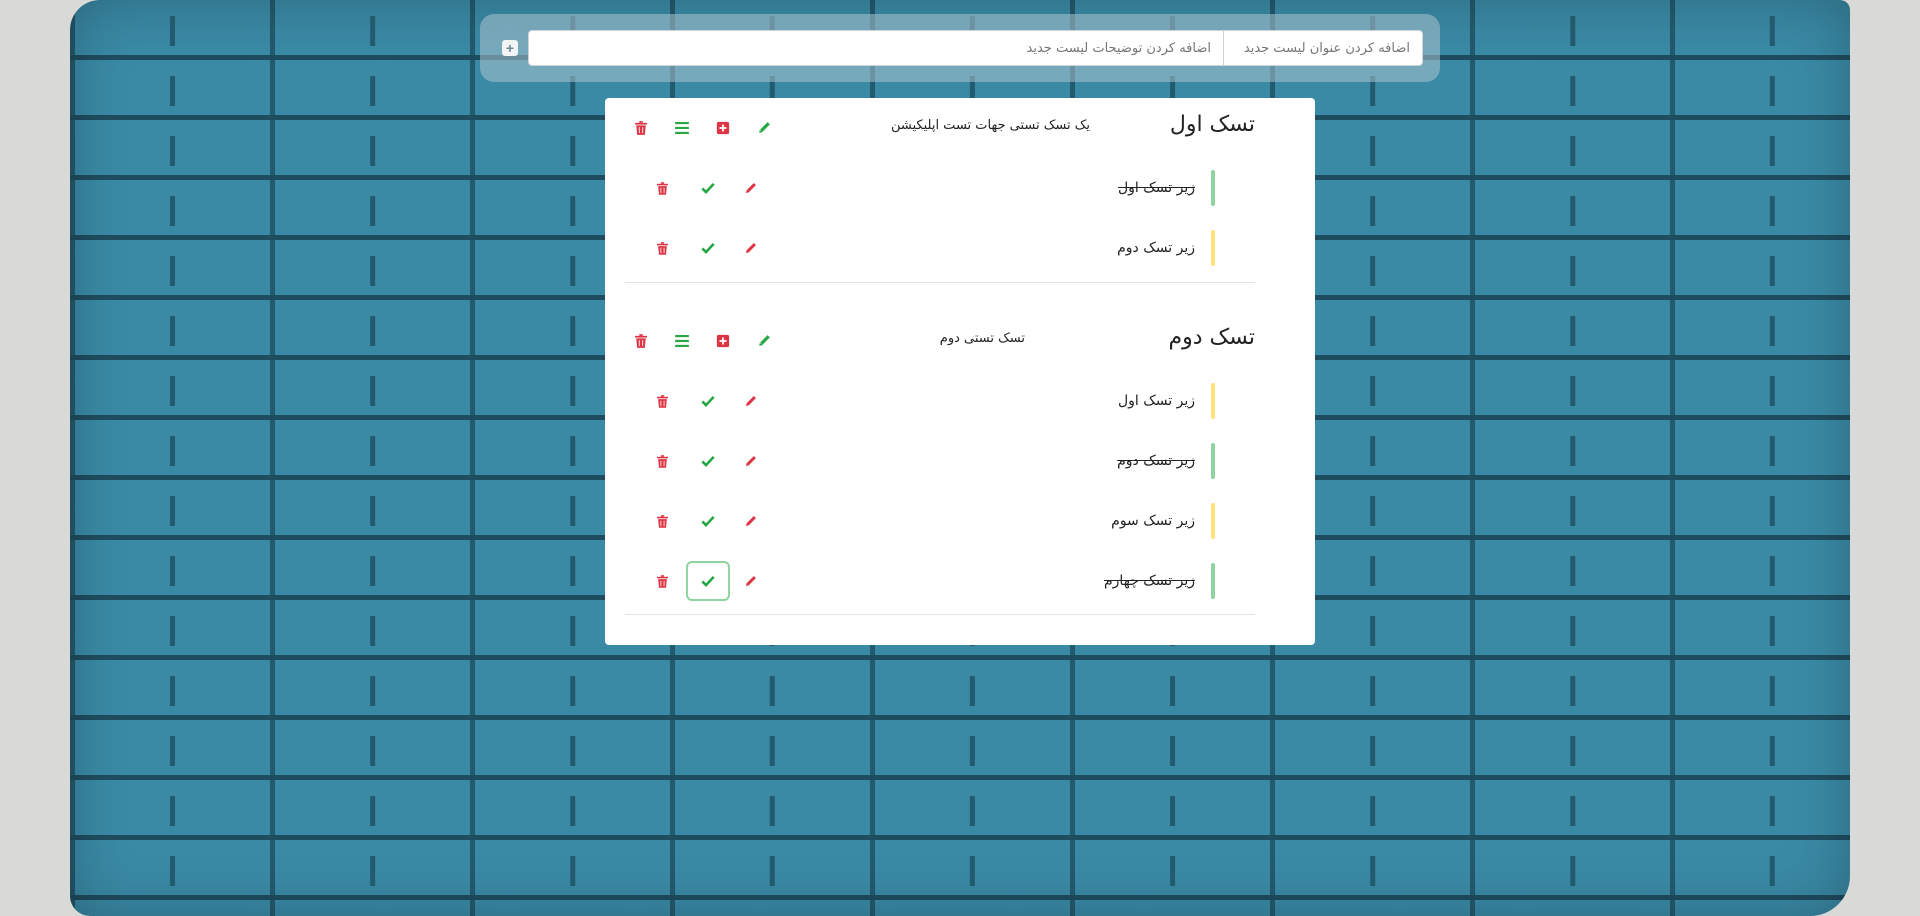 The height and width of the screenshot is (916, 1920). Describe the element at coordinates (876, 48) in the screenshot. I see `new-list-description-input` at that location.